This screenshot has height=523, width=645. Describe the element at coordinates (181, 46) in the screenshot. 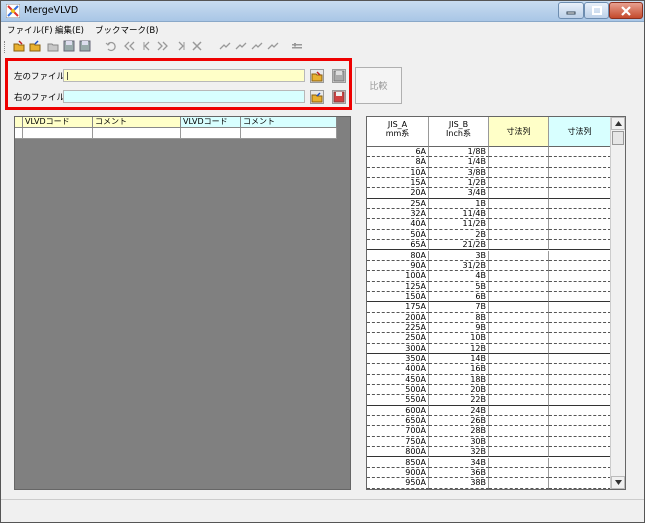

I see `last-icon` at that location.